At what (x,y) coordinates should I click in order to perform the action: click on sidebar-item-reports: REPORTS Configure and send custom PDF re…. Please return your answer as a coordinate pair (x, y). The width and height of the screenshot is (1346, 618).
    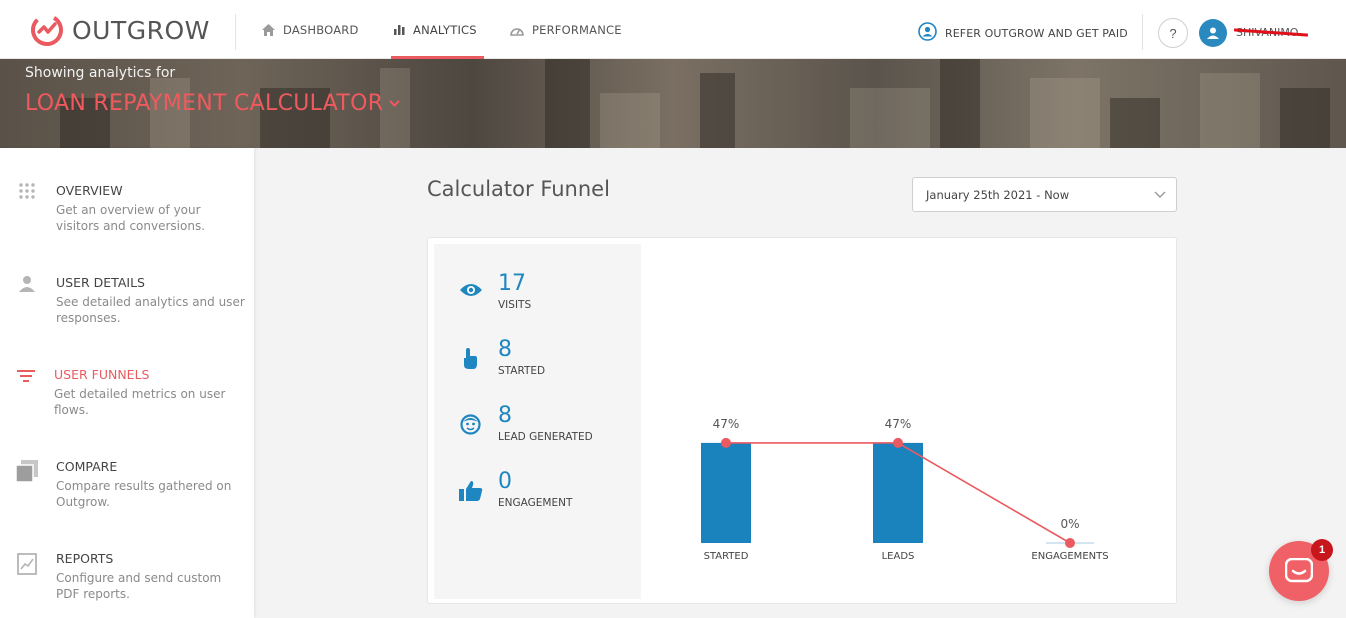
    Looking at the image, I should click on (127, 581).